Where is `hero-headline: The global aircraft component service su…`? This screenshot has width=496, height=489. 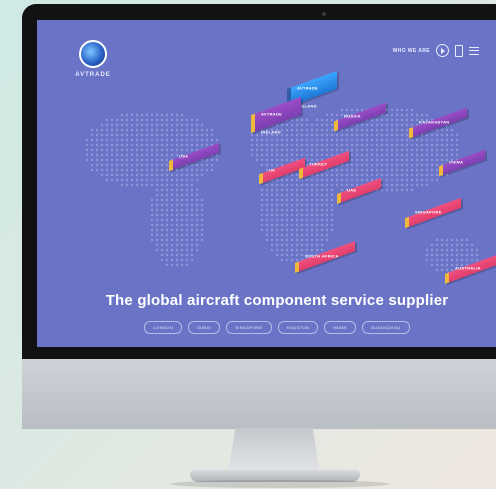
hero-headline: The global aircraft component service su… is located at coordinates (277, 300).